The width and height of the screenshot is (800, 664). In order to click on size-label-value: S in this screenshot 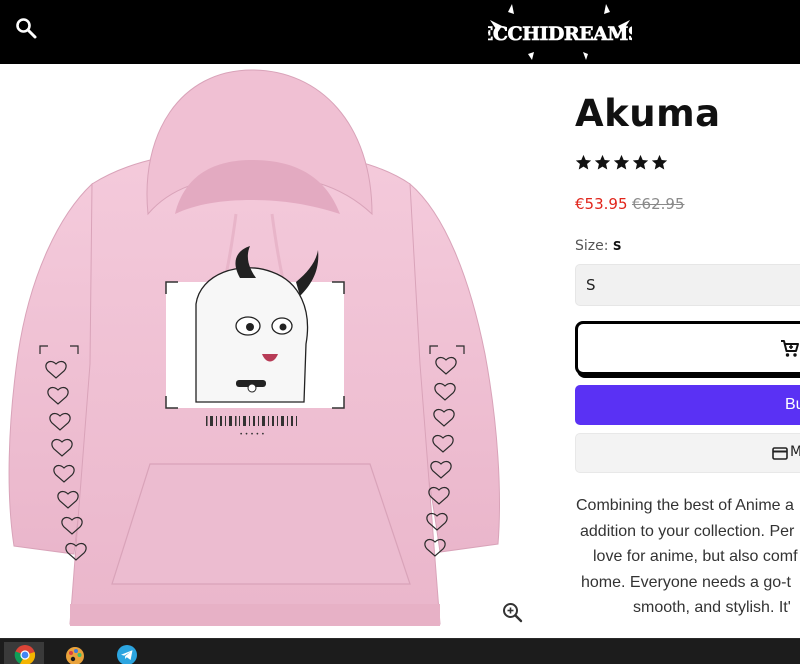, I will do `click(617, 246)`.